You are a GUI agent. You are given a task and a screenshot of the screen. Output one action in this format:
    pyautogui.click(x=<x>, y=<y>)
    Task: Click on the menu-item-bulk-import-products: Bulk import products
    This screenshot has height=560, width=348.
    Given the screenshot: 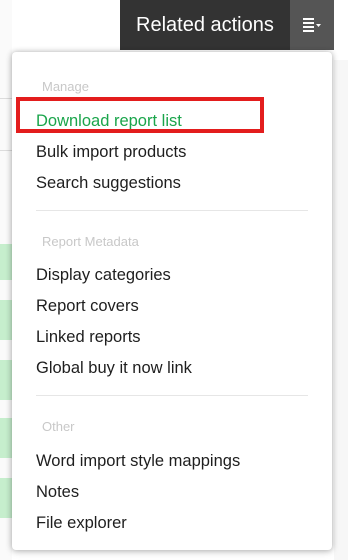 What is the action you would take?
    pyautogui.click(x=111, y=152)
    